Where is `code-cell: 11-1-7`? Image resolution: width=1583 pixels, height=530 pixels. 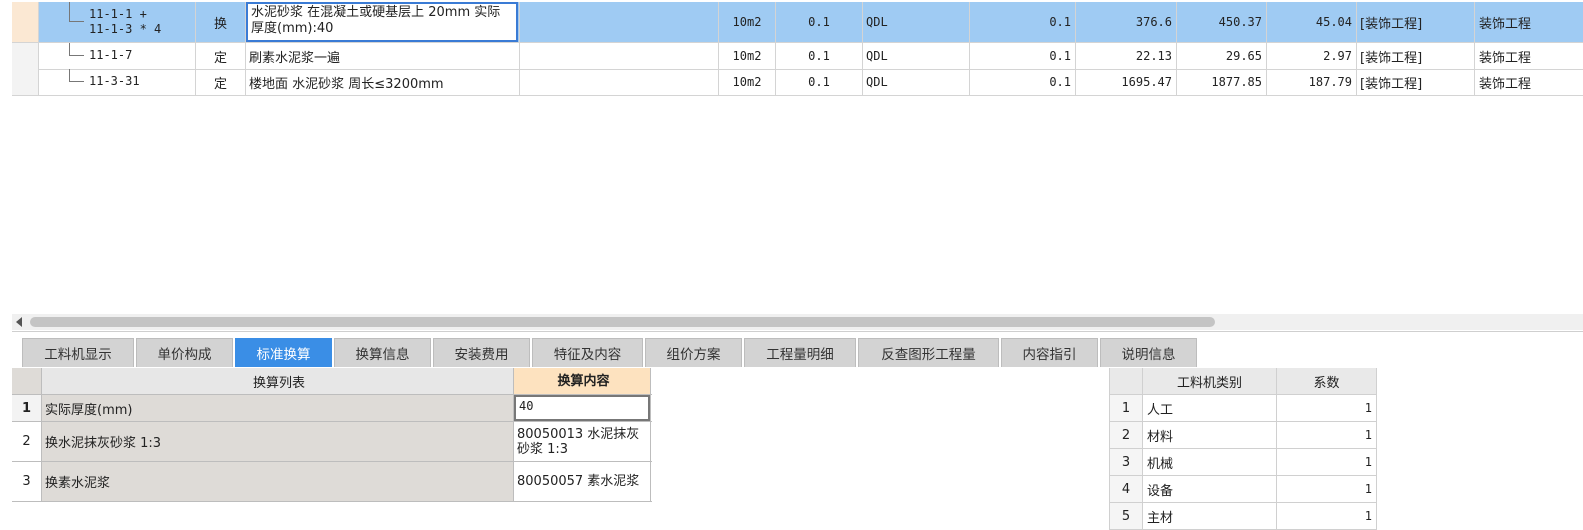
code-cell: 11-1-7 is located at coordinates (117, 56).